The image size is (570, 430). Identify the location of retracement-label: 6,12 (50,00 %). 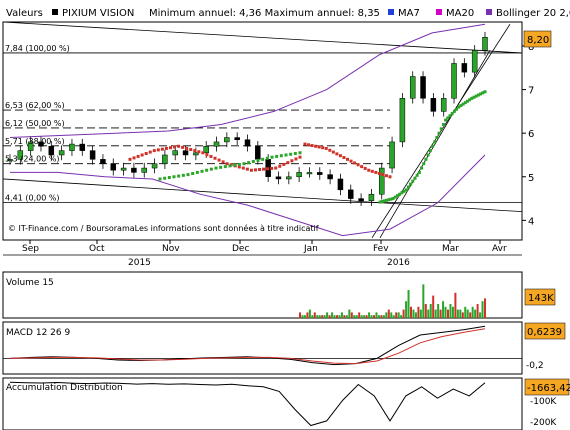
(35, 123).